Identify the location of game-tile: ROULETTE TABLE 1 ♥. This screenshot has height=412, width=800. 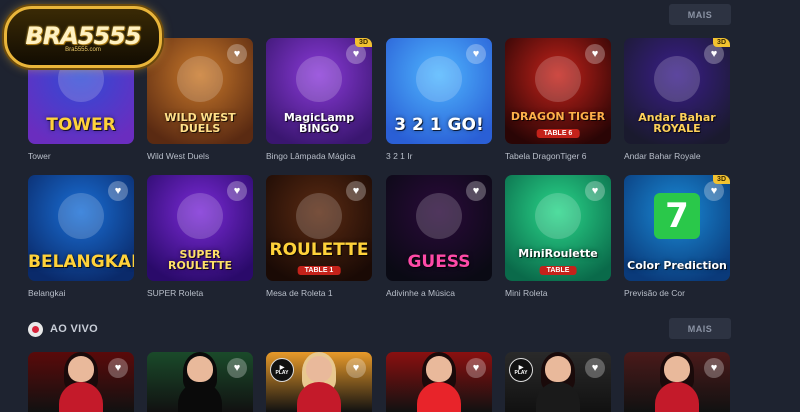
(319, 228).